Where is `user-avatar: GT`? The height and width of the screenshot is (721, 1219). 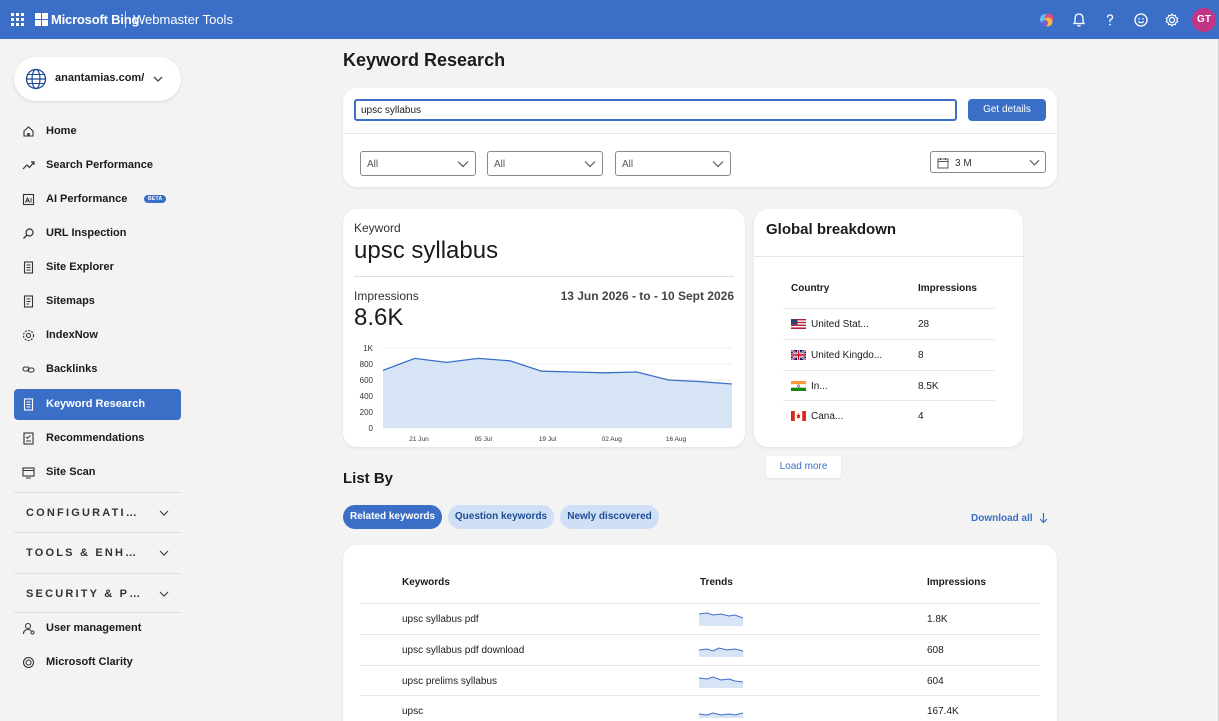
user-avatar: GT is located at coordinates (1204, 20).